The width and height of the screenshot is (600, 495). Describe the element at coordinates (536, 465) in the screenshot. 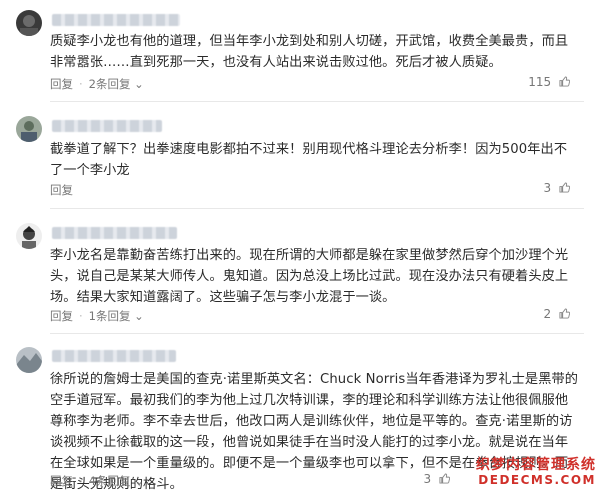

I see `watermark-title: 织梦内容管理系统` at that location.